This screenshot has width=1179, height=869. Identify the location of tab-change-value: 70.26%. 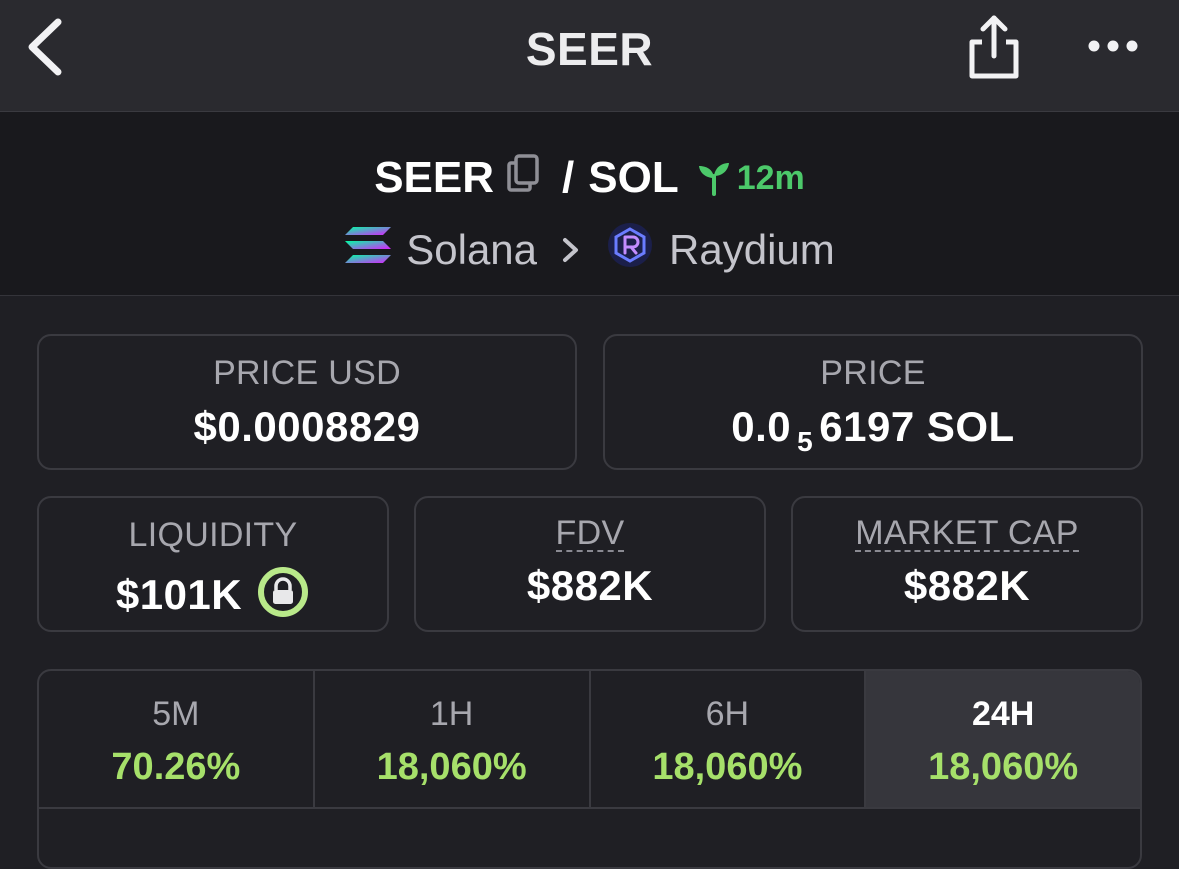
(176, 767).